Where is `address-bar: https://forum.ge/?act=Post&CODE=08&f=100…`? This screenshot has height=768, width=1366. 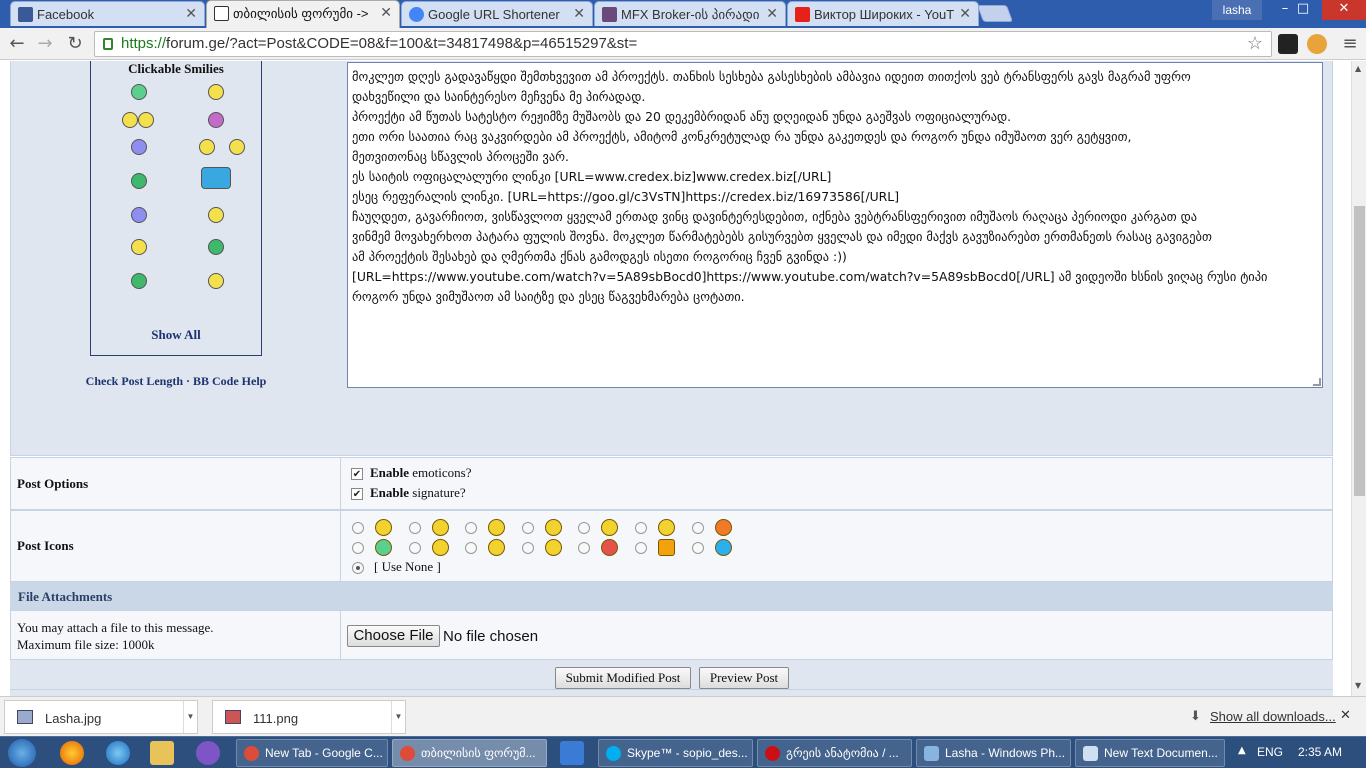 address-bar: https://forum.ge/?act=Post&CODE=08&f=100… is located at coordinates (683, 44).